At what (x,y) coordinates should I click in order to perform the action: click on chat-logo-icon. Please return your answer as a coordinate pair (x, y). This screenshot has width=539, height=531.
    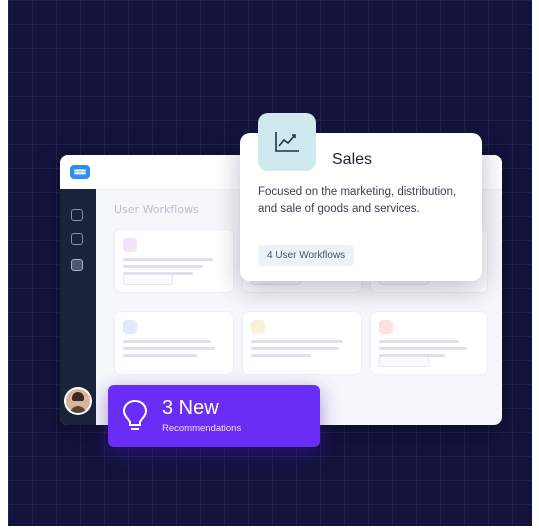
    Looking at the image, I should click on (80, 172).